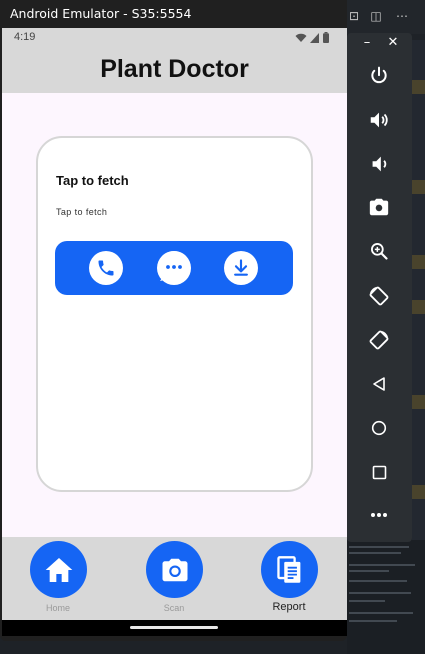 The image size is (425, 654). I want to click on zoom-in-icon, so click(379, 251).